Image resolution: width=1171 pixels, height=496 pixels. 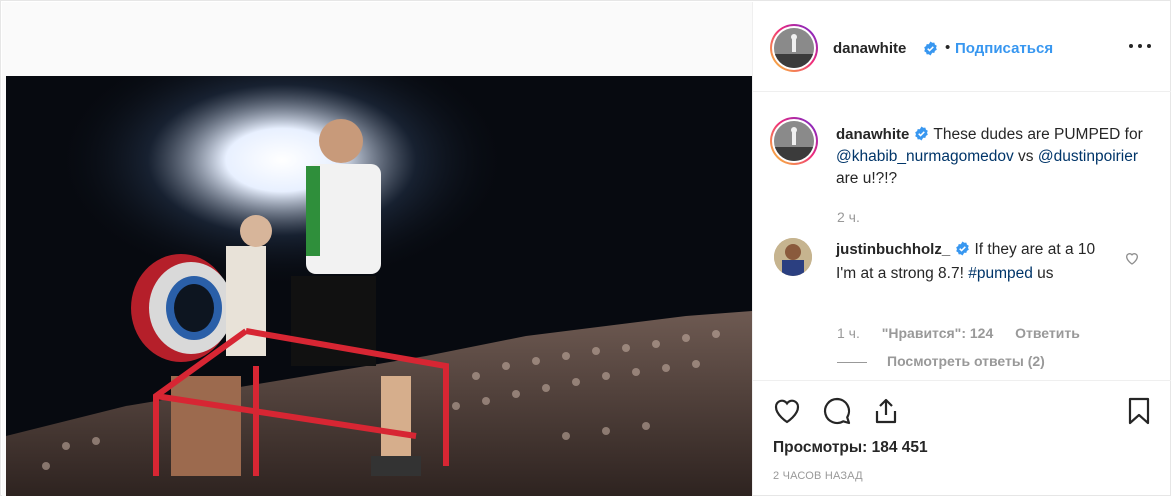 What do you see at coordinates (1088, 156) in the screenshot?
I see `mention-link: @dustinpoirier` at bounding box center [1088, 156].